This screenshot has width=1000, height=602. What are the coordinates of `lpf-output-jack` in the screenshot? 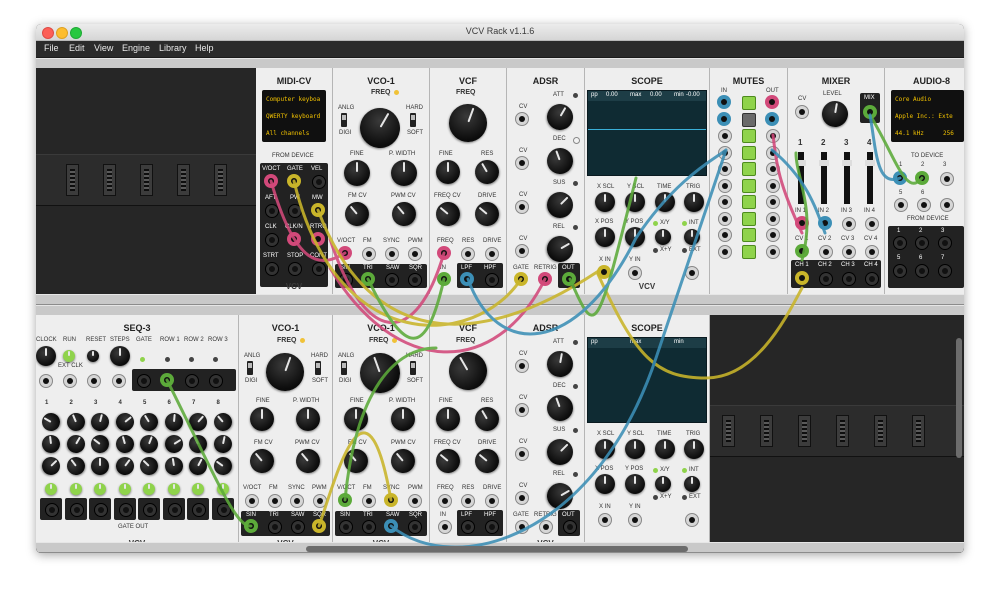 It's located at (468, 527).